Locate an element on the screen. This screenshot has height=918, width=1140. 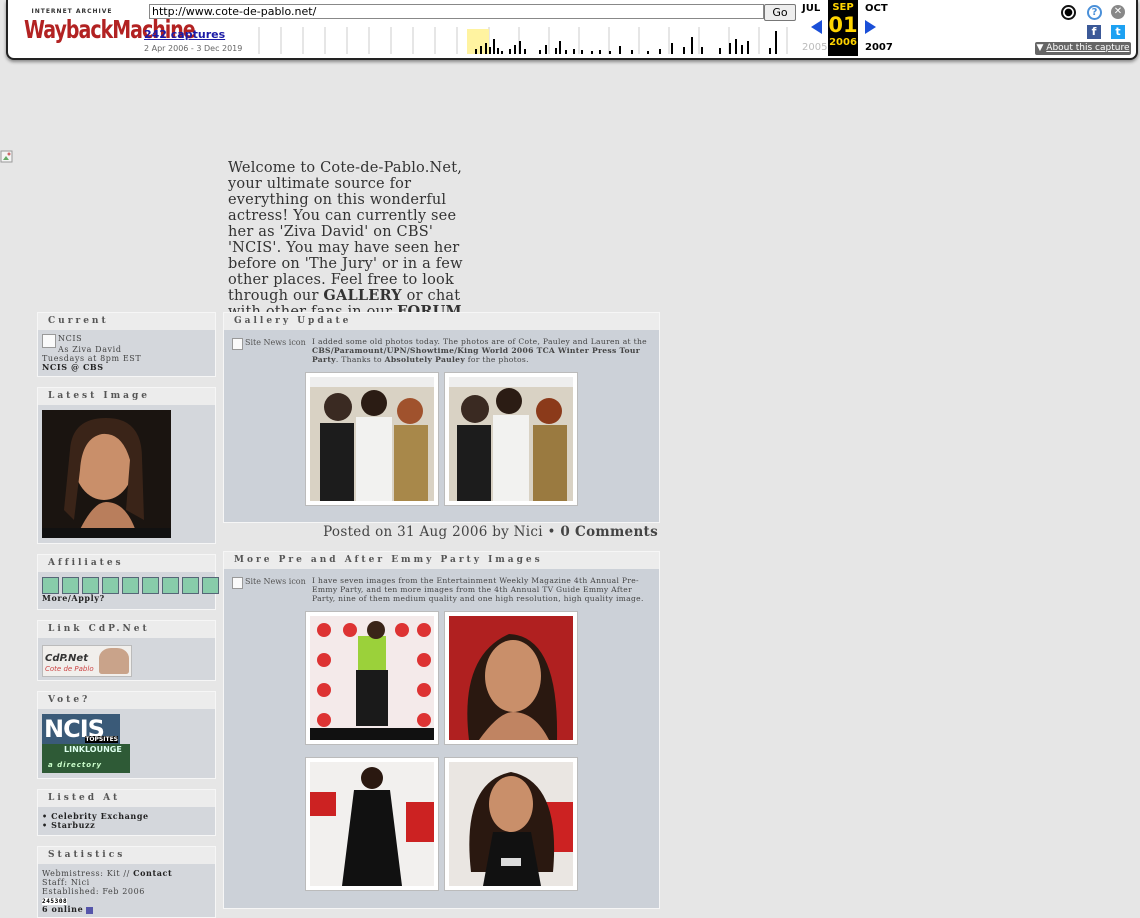
url-input: http://www.cote-de-pablo.net/ is located at coordinates (456, 11).